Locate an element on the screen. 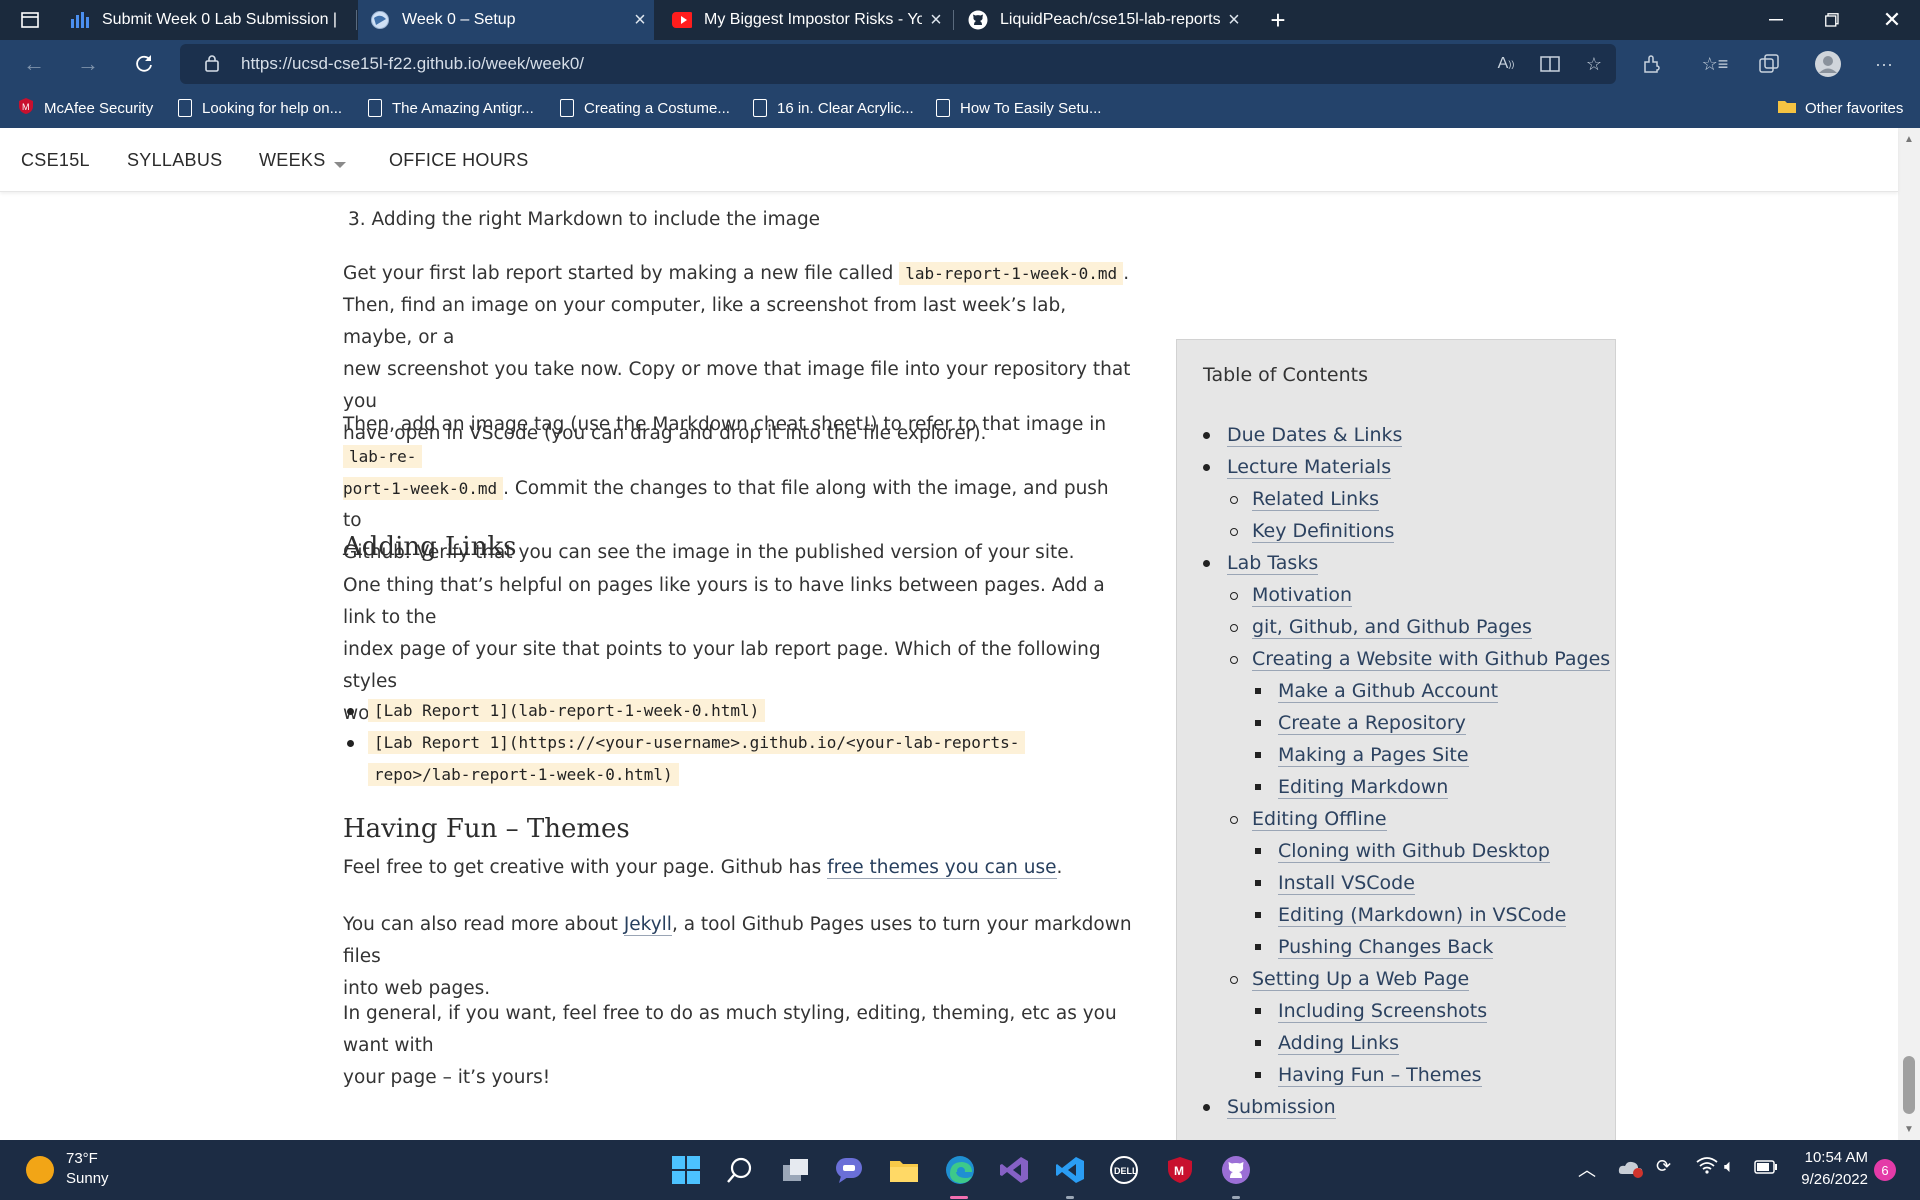 The width and height of the screenshot is (1920, 1200). toc-link: Motivation is located at coordinates (1302, 595).